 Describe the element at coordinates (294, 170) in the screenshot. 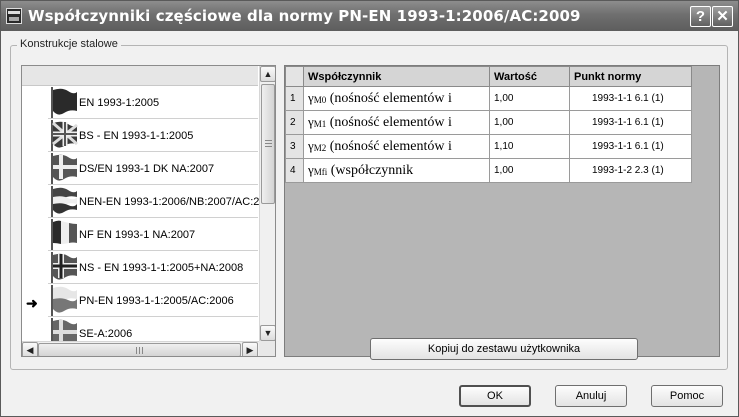

I see `row-number: 4` at that location.